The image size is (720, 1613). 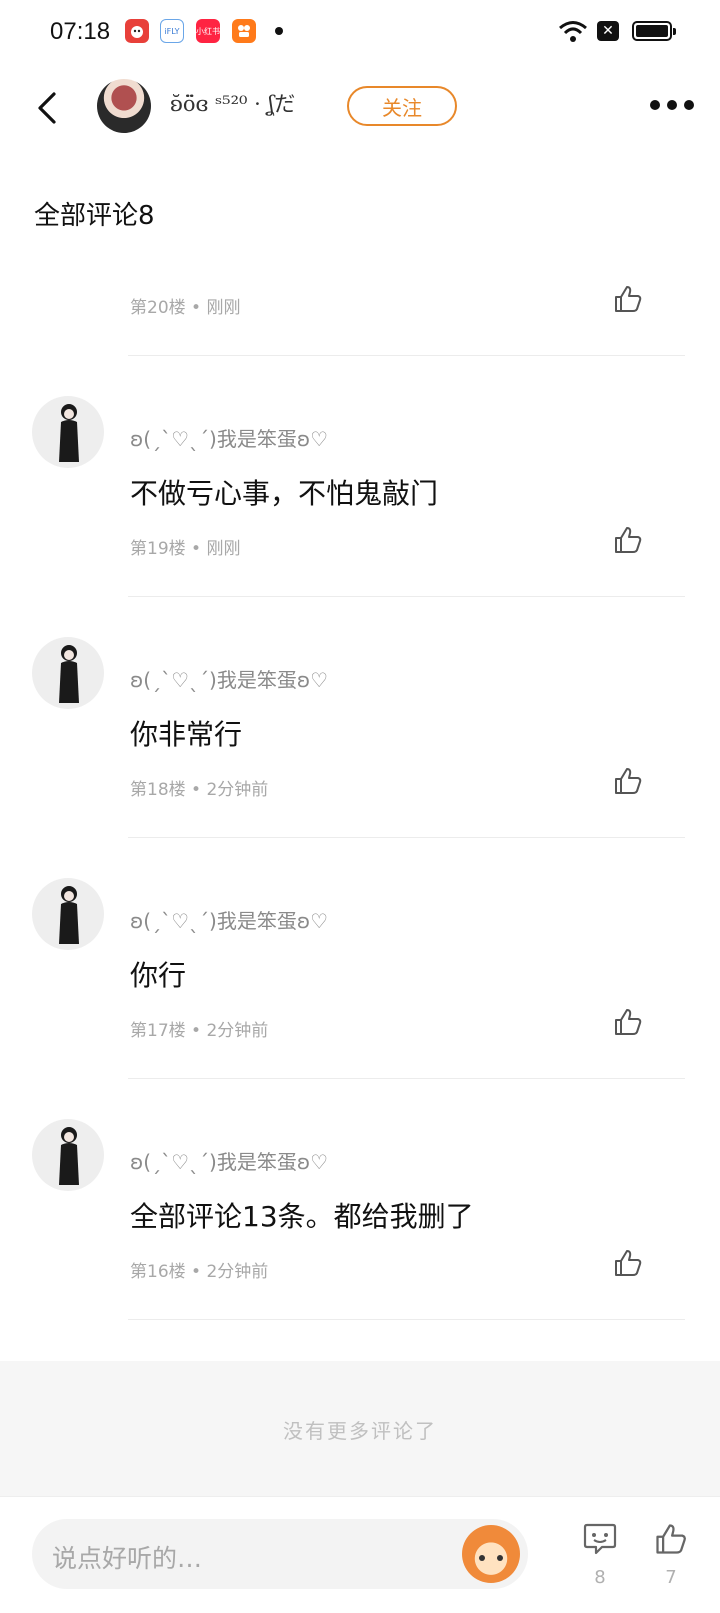 I want to click on iflytek-app-icon: iFLY, so click(x=172, y=31).